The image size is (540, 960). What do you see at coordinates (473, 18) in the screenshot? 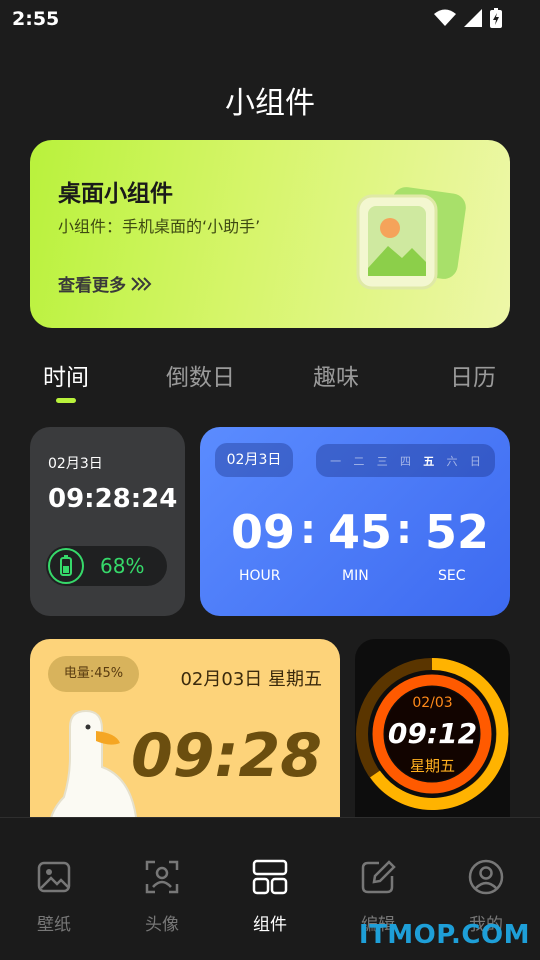
I see `cellular-signal-icon` at bounding box center [473, 18].